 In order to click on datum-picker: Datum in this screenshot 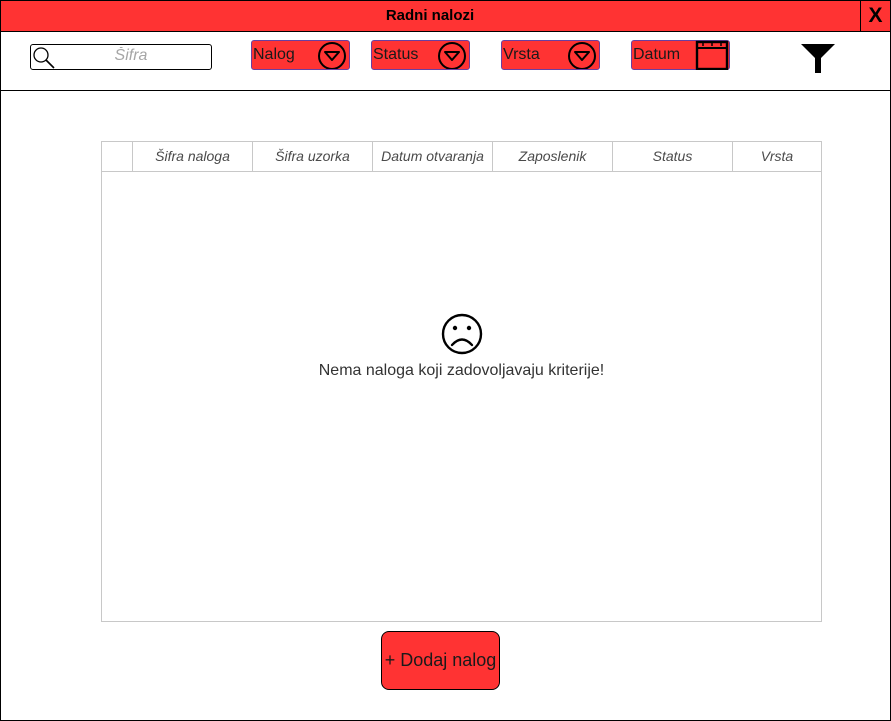, I will do `click(680, 55)`.